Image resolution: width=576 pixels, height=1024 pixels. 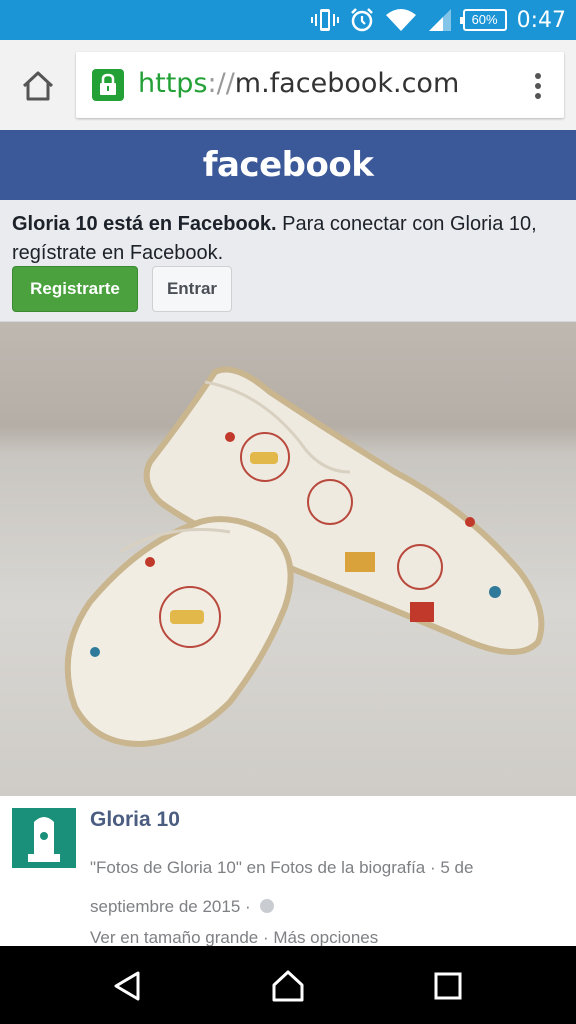 What do you see at coordinates (541, 20) in the screenshot?
I see `clock: 0:47` at bounding box center [541, 20].